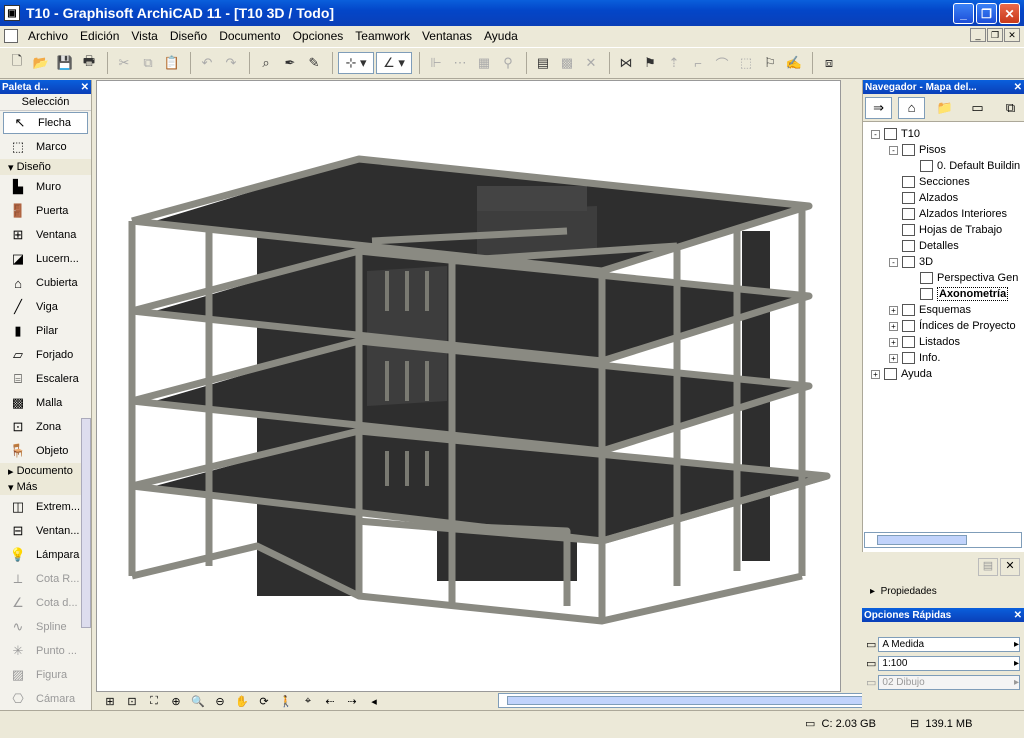 This screenshot has width=1024, height=738. What do you see at coordinates (1018, 87) in the screenshot?
I see `navigator-close-icon: ✕` at bounding box center [1018, 87].